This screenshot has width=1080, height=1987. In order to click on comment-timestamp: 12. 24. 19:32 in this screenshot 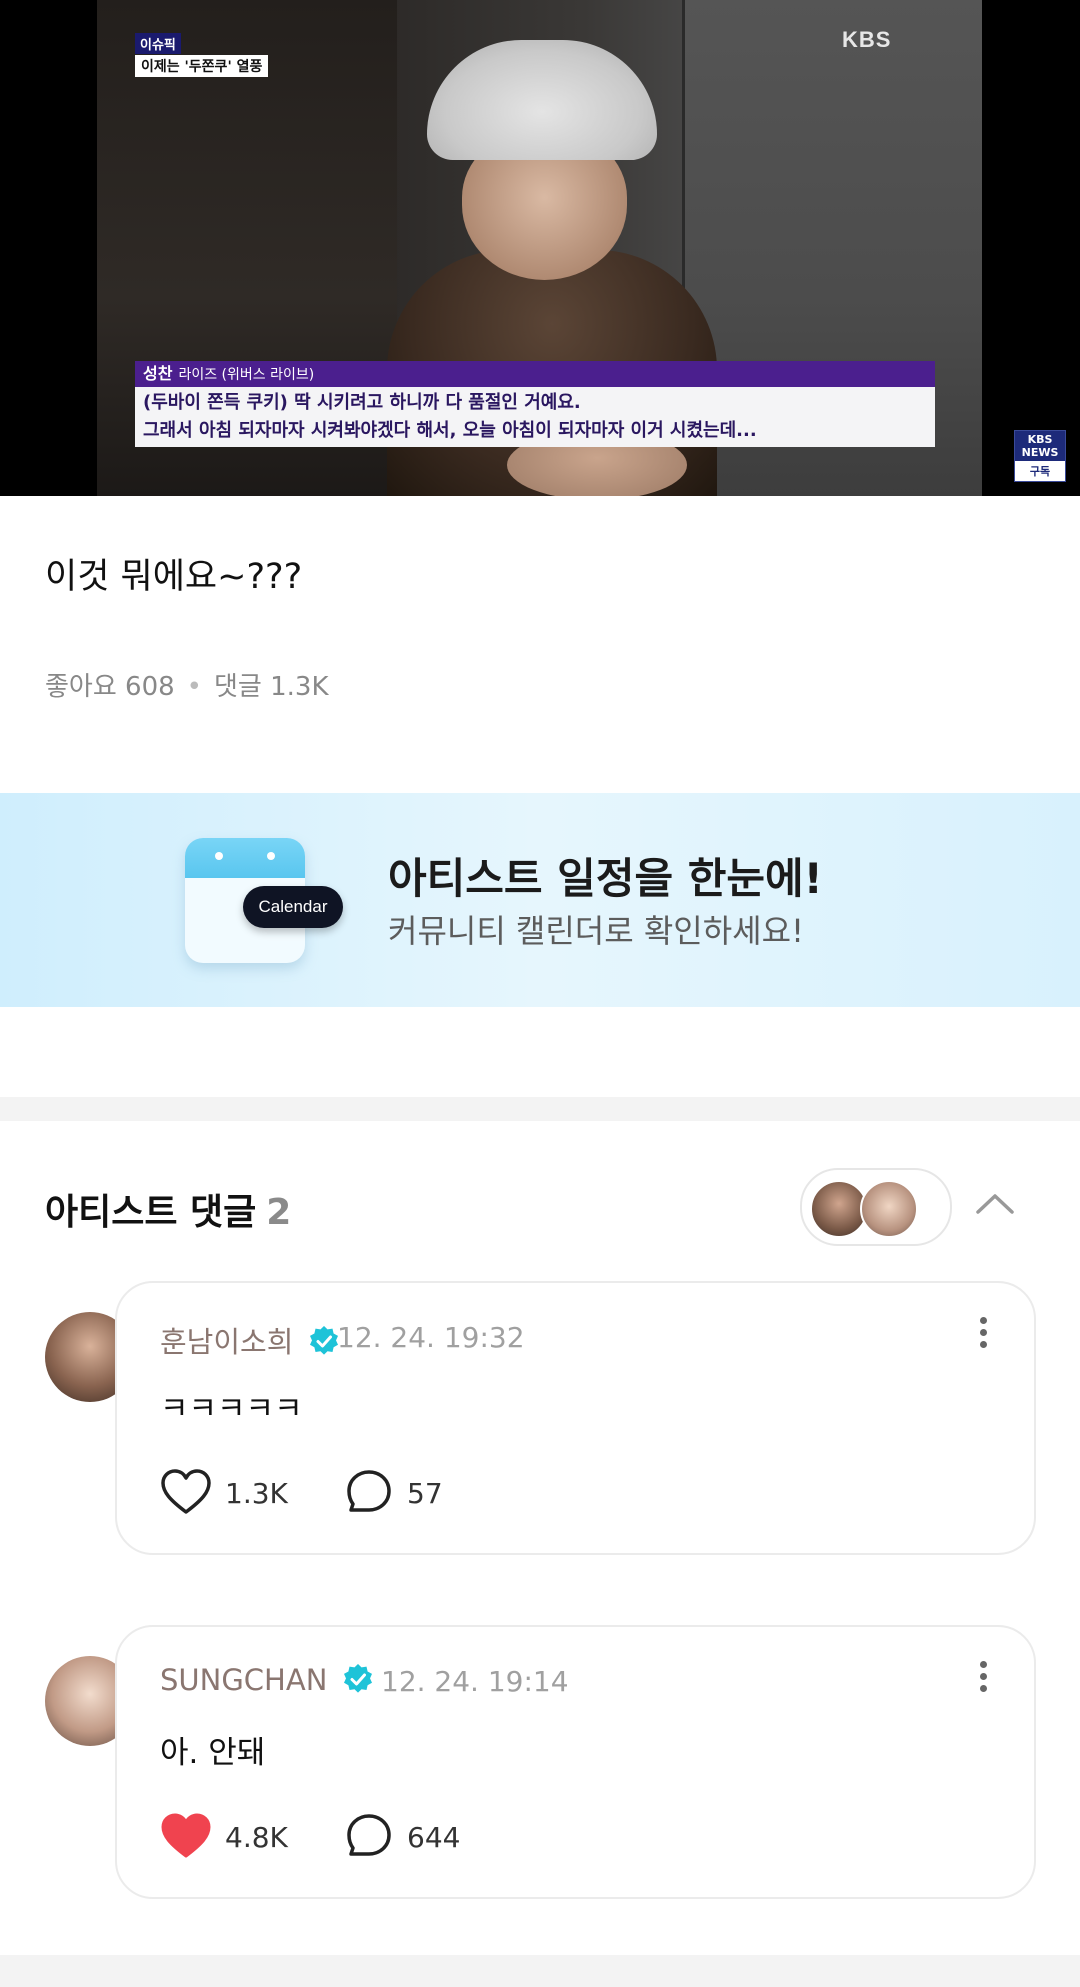, I will do `click(431, 1337)`.